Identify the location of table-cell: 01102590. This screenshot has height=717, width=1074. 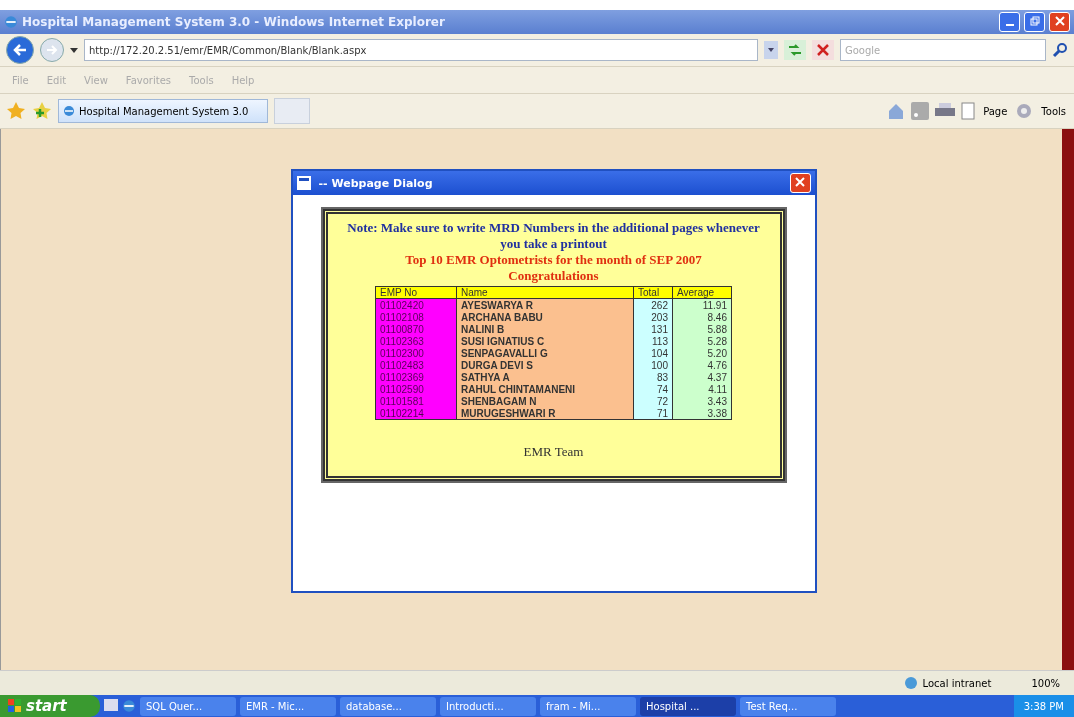
(416, 389).